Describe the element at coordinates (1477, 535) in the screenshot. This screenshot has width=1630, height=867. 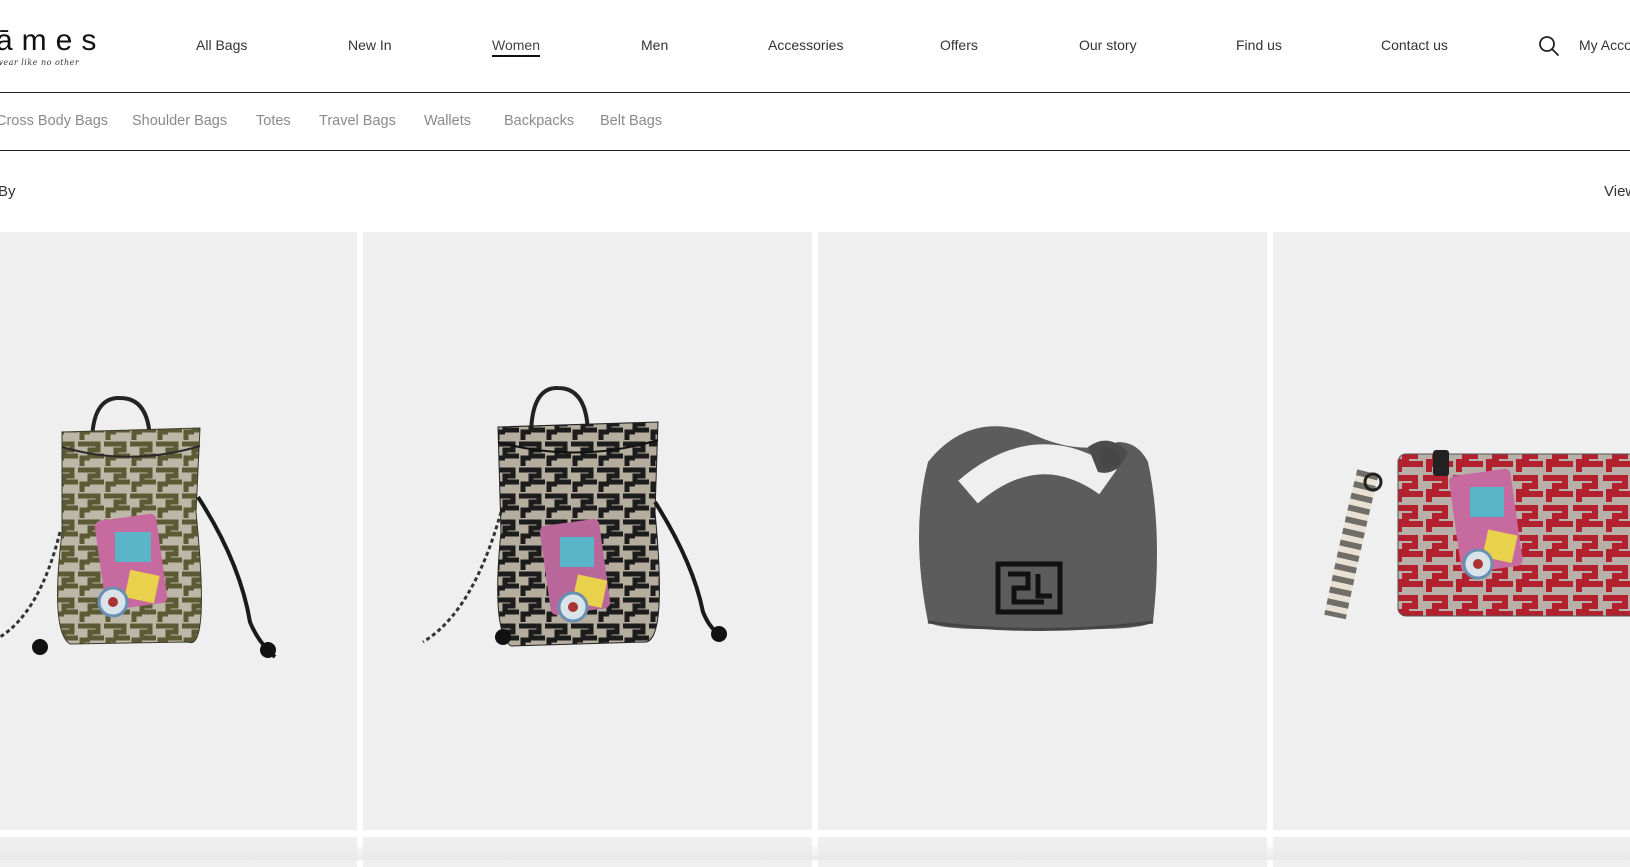
I see `product-image-pouch-red` at that location.